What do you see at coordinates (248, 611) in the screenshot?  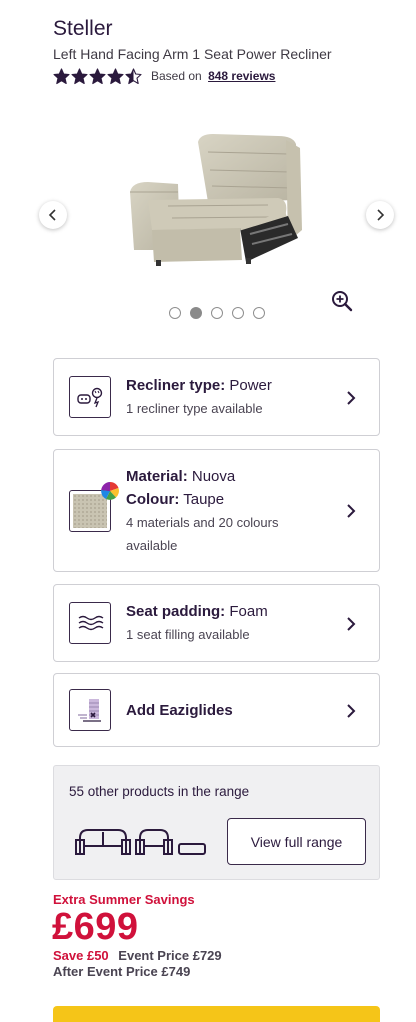 I see `seat-padding-value: Foam` at bounding box center [248, 611].